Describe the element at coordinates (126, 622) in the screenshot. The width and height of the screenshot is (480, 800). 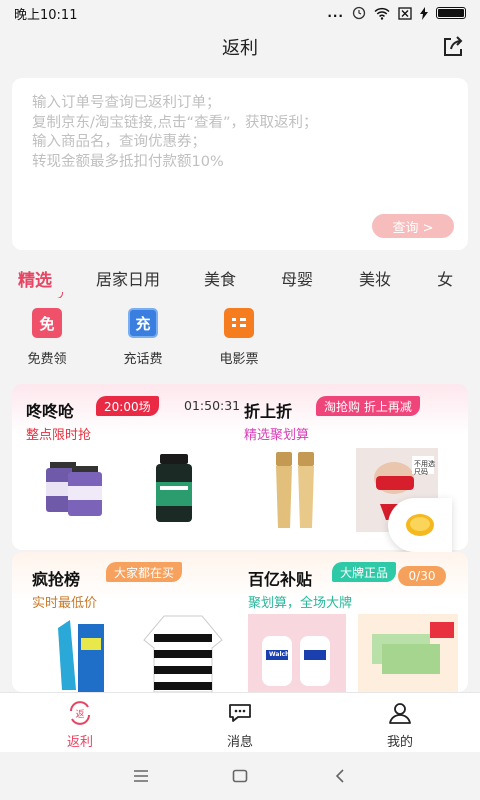
I see `fengqiang-card: 疯抢榜 大家都在买 实时最低价` at that location.